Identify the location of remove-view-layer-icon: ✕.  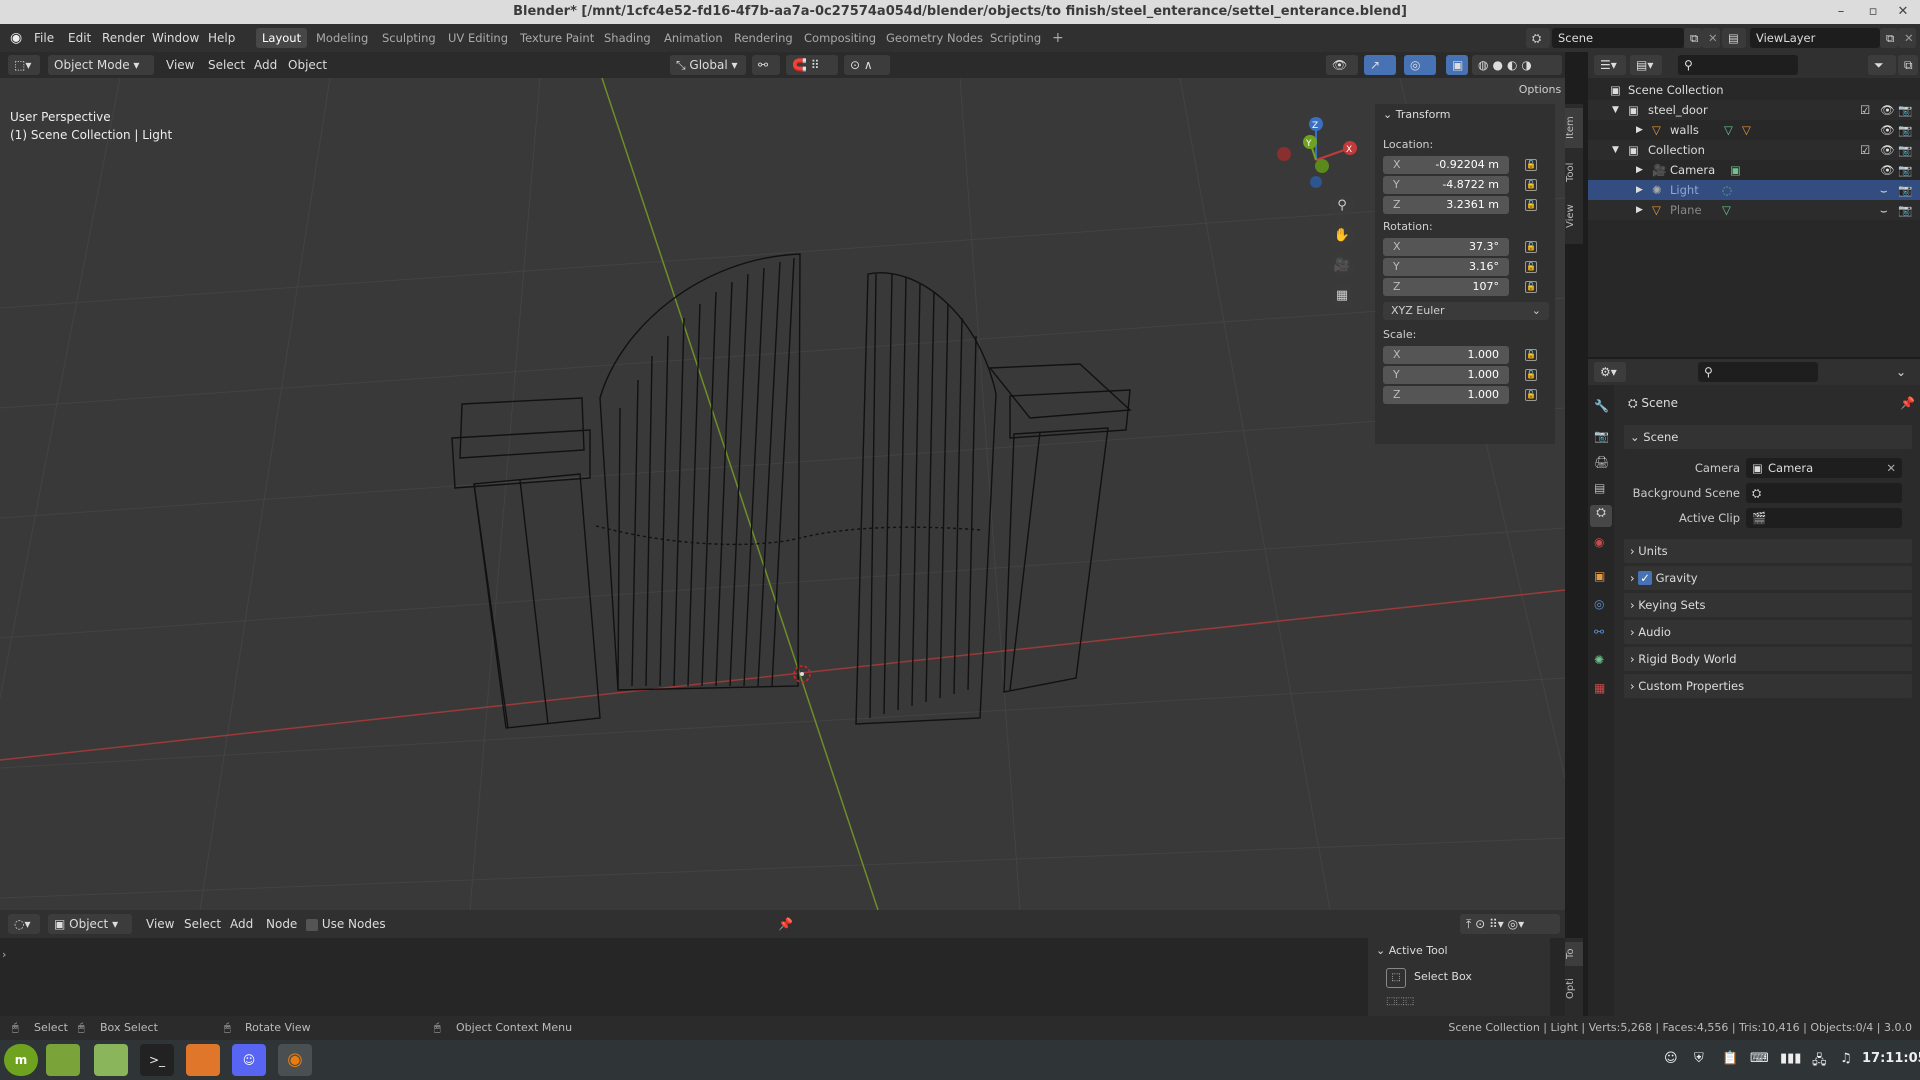
(1907, 38).